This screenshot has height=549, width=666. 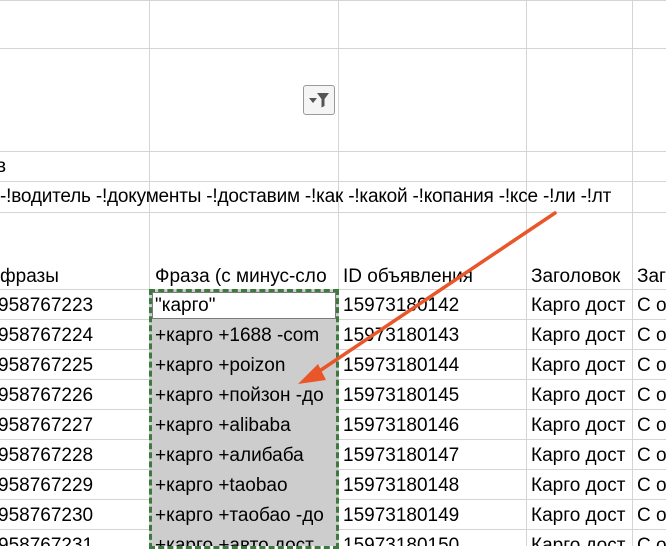 I want to click on annotation-arrow, so click(x=427, y=297).